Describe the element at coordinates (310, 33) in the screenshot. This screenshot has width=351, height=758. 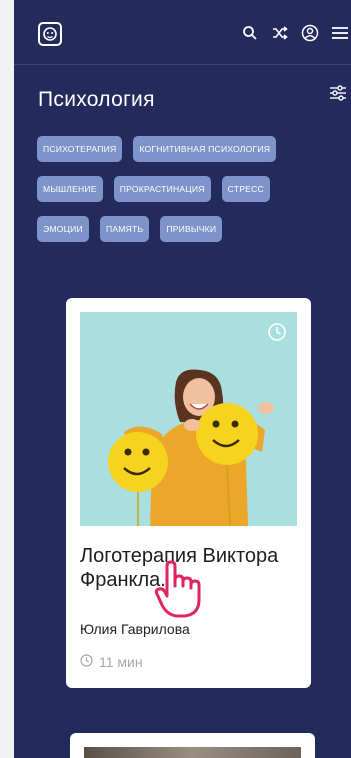
I see `profile-icon` at that location.